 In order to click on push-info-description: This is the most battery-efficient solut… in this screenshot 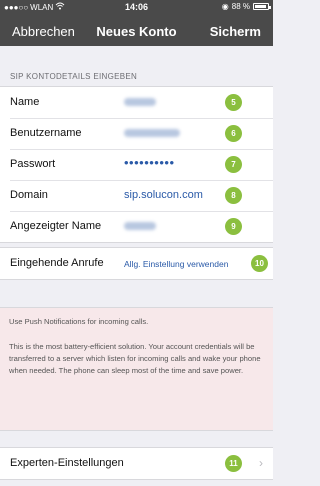, I will do `click(135, 358)`.